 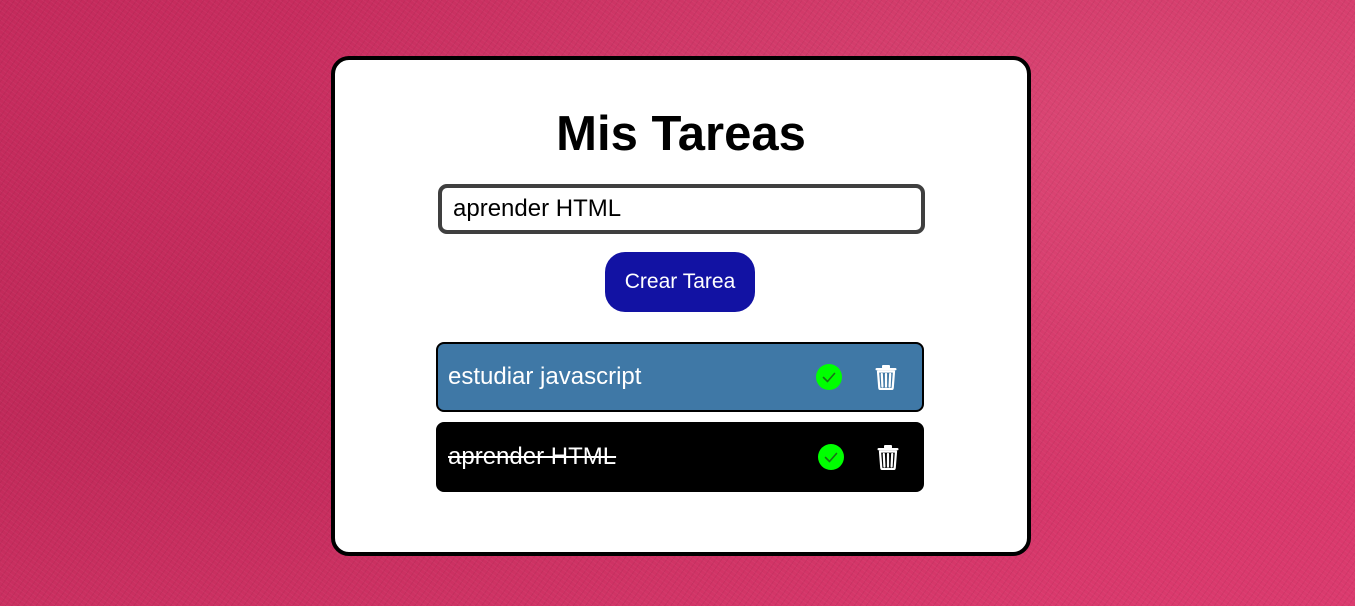 I want to click on create-task-button: Crear Tarea, so click(x=680, y=282).